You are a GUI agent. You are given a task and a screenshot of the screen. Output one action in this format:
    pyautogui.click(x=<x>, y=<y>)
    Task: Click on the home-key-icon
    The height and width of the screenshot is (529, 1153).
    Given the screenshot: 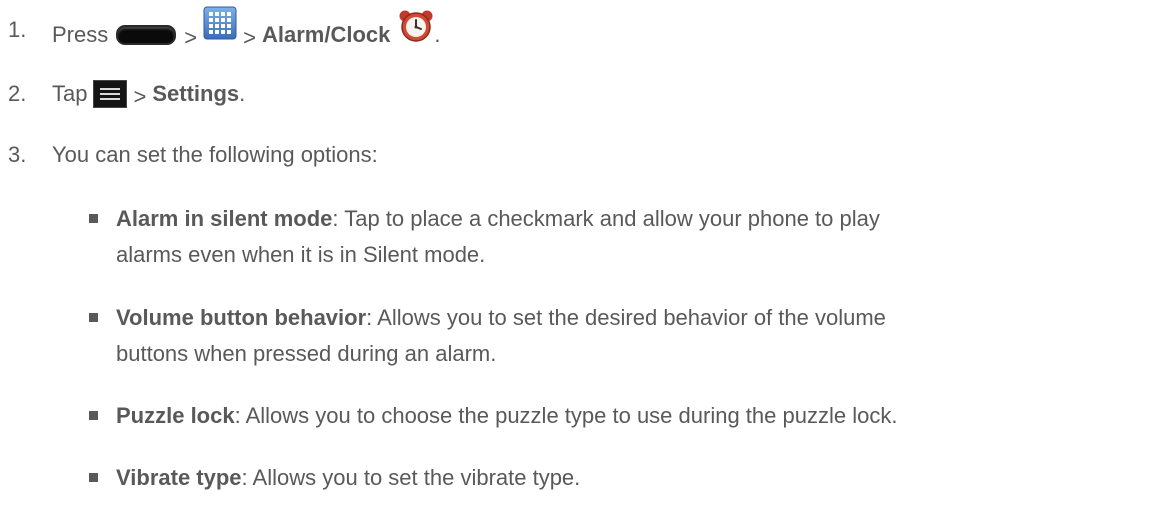 What is the action you would take?
    pyautogui.click(x=146, y=34)
    